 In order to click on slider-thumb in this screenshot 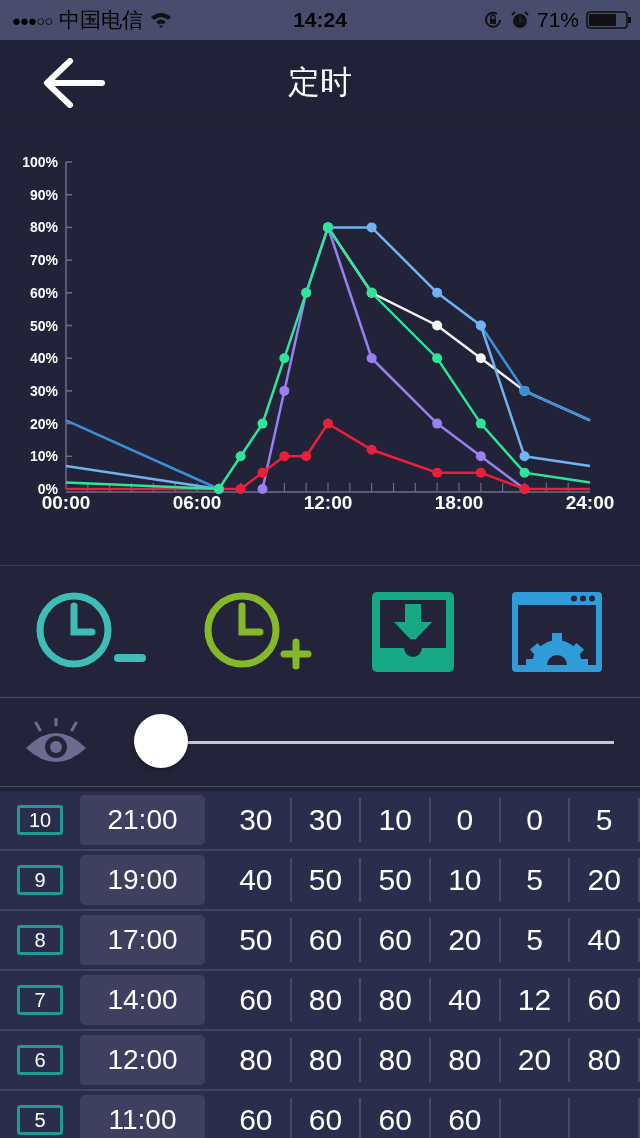, I will do `click(161, 741)`.